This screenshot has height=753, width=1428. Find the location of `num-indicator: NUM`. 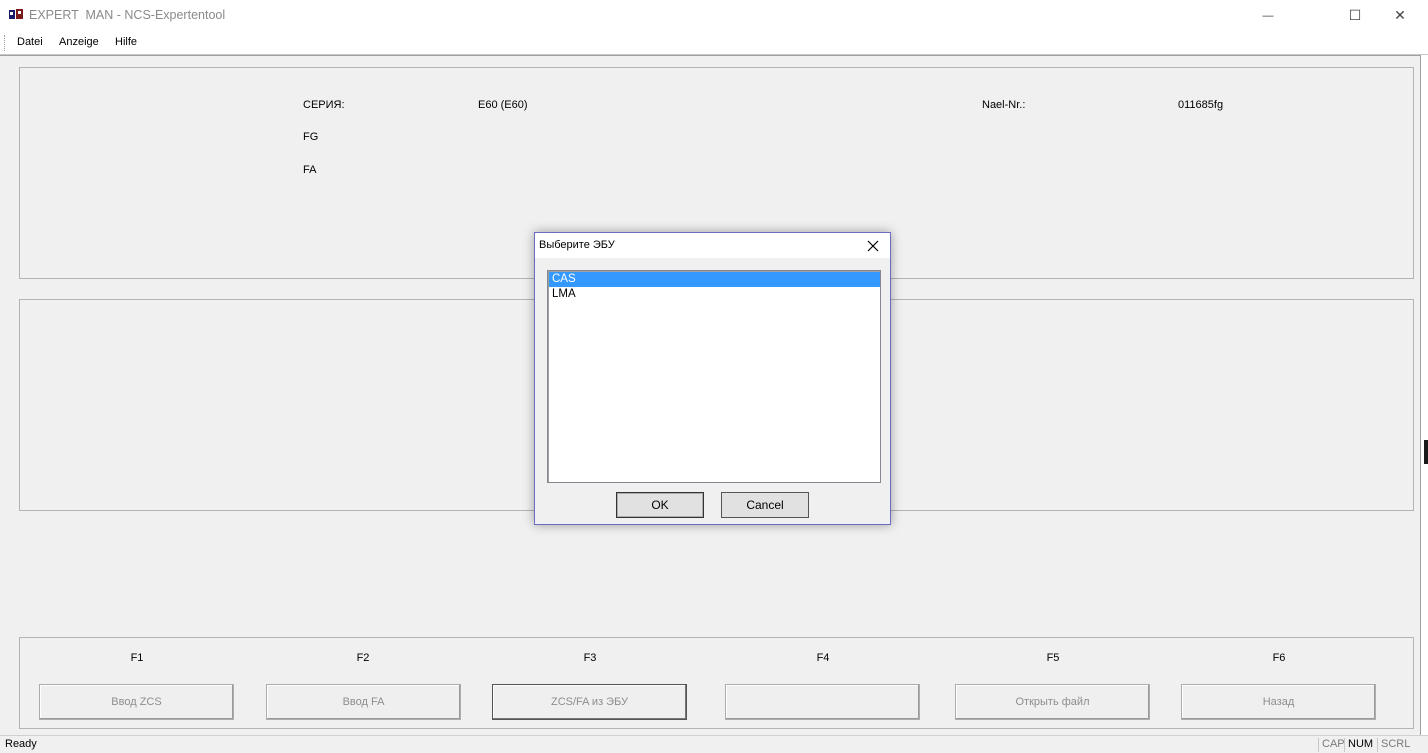

num-indicator: NUM is located at coordinates (1361, 744).